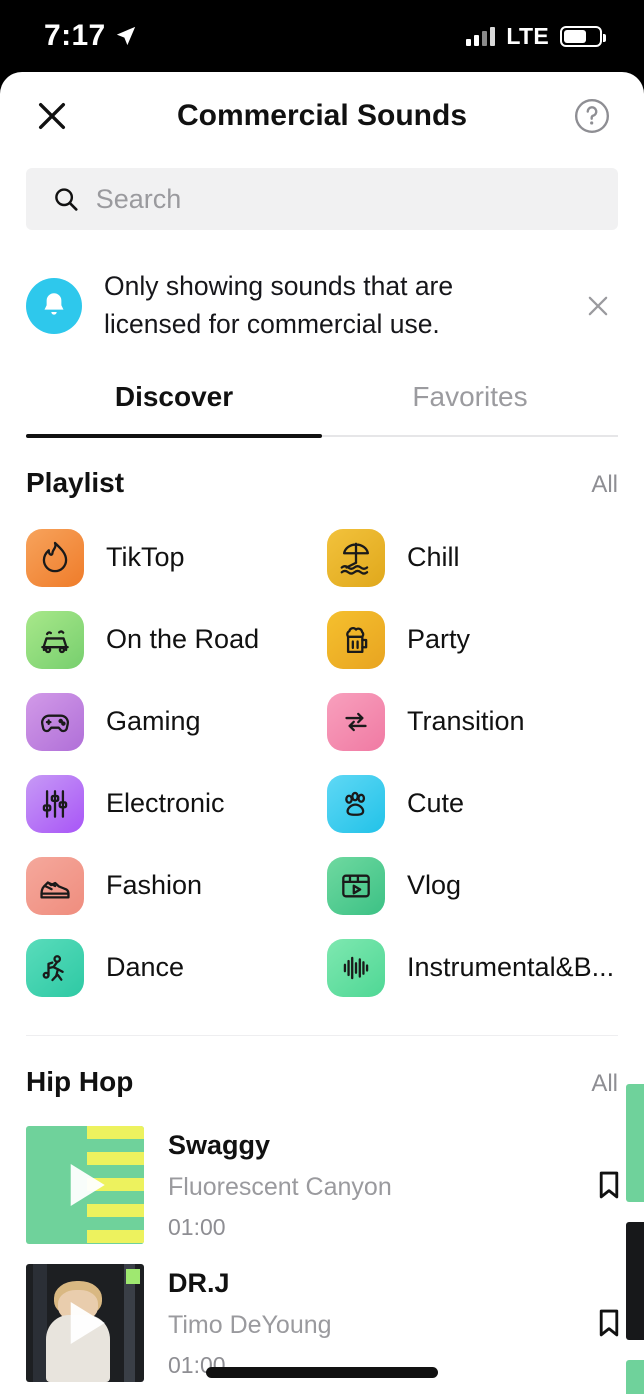  Describe the element at coordinates (472, 640) in the screenshot. I see `playlist-item: Party` at that location.